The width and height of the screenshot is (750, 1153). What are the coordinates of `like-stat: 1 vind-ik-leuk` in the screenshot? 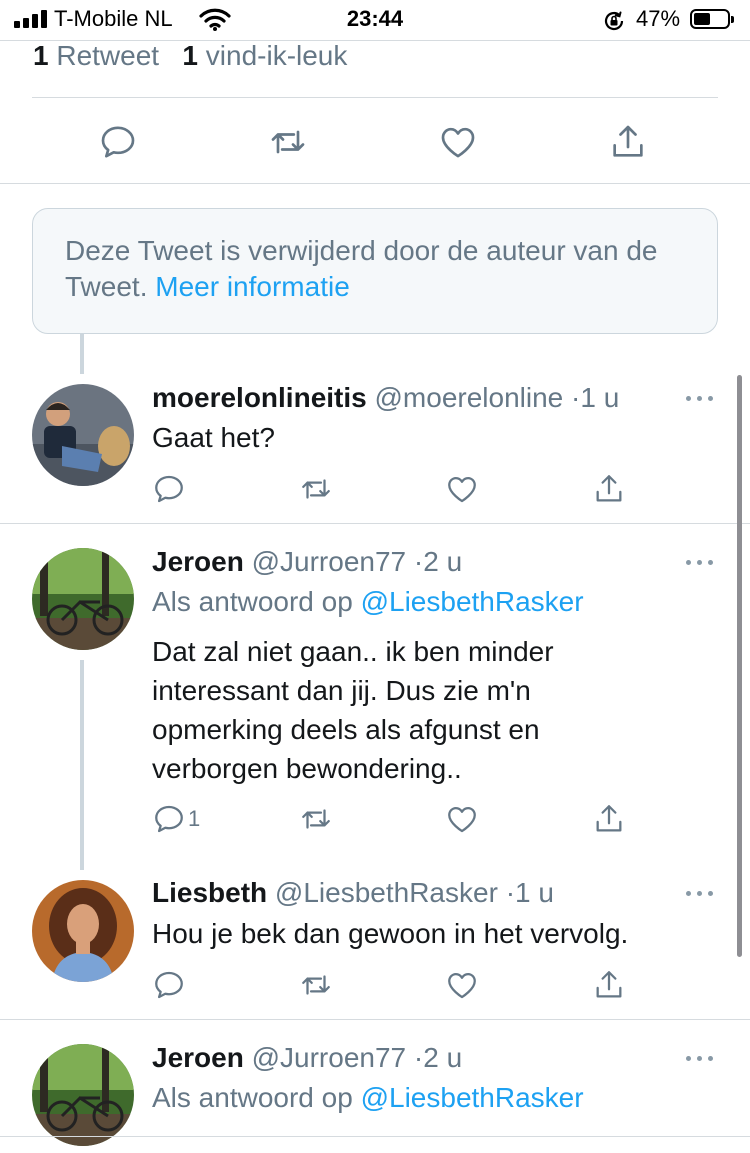 It's located at (264, 55).